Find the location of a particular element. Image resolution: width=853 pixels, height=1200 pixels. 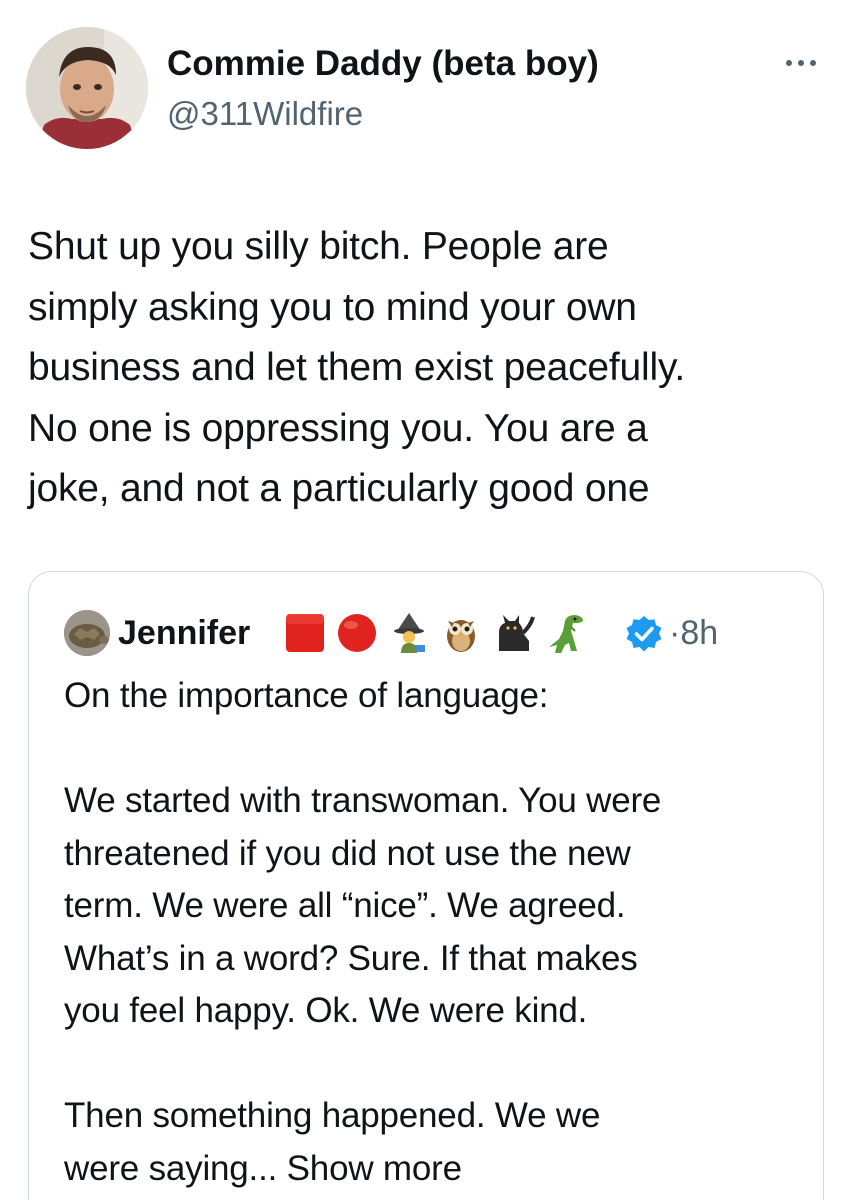

more-options-button is located at coordinates (801, 63).